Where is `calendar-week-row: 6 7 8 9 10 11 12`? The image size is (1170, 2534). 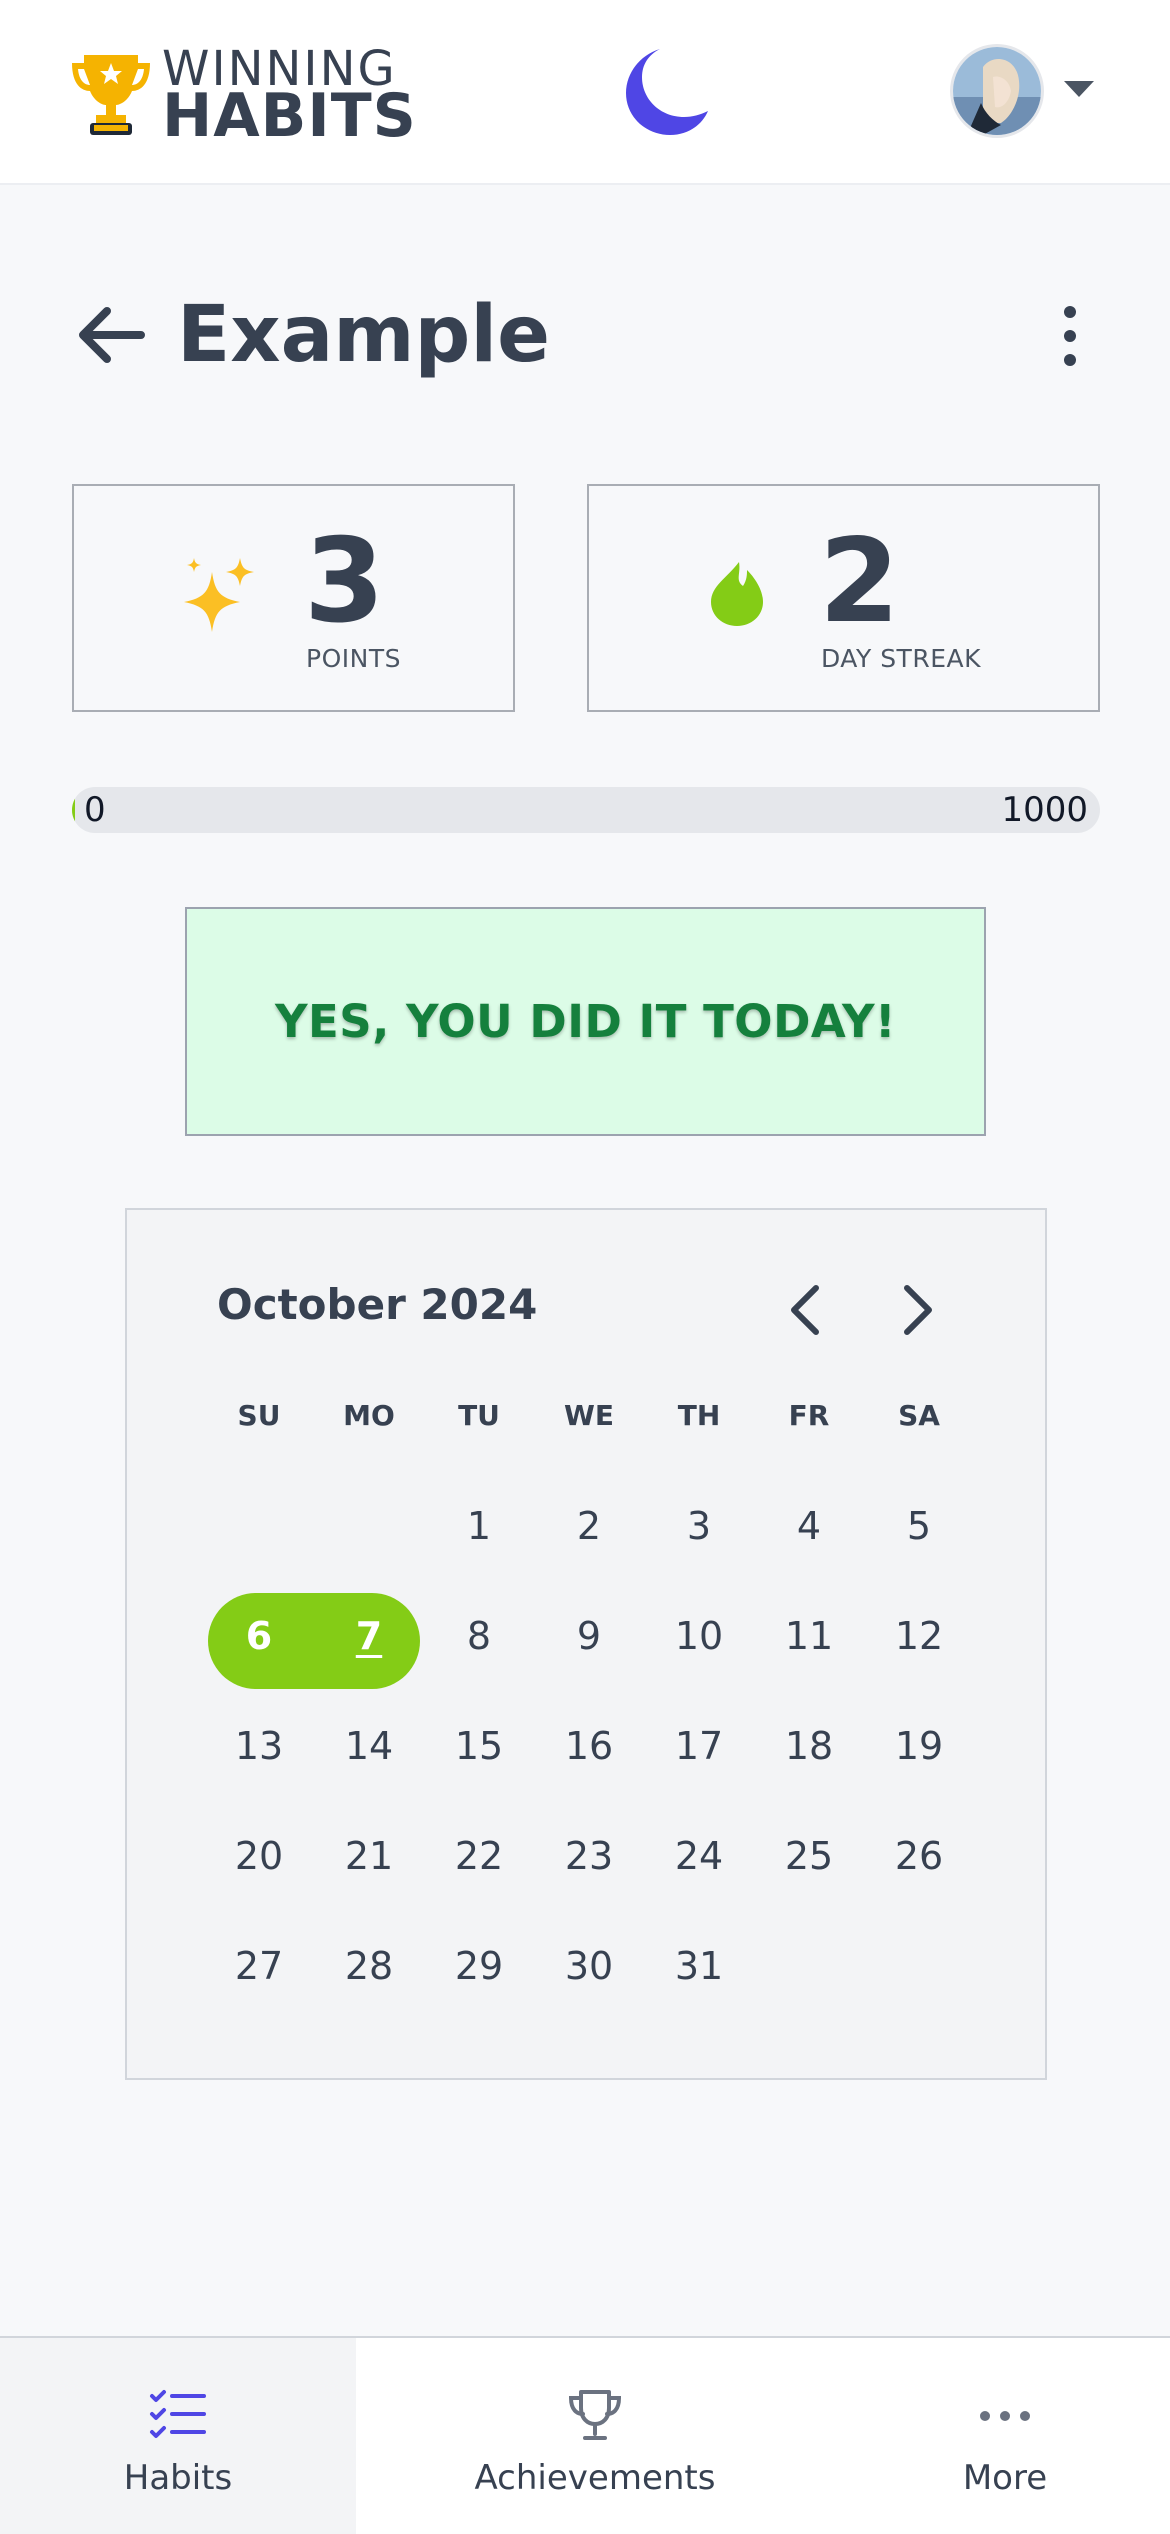
calendar-week-row: 6 7 8 9 10 11 12 is located at coordinates (589, 1636).